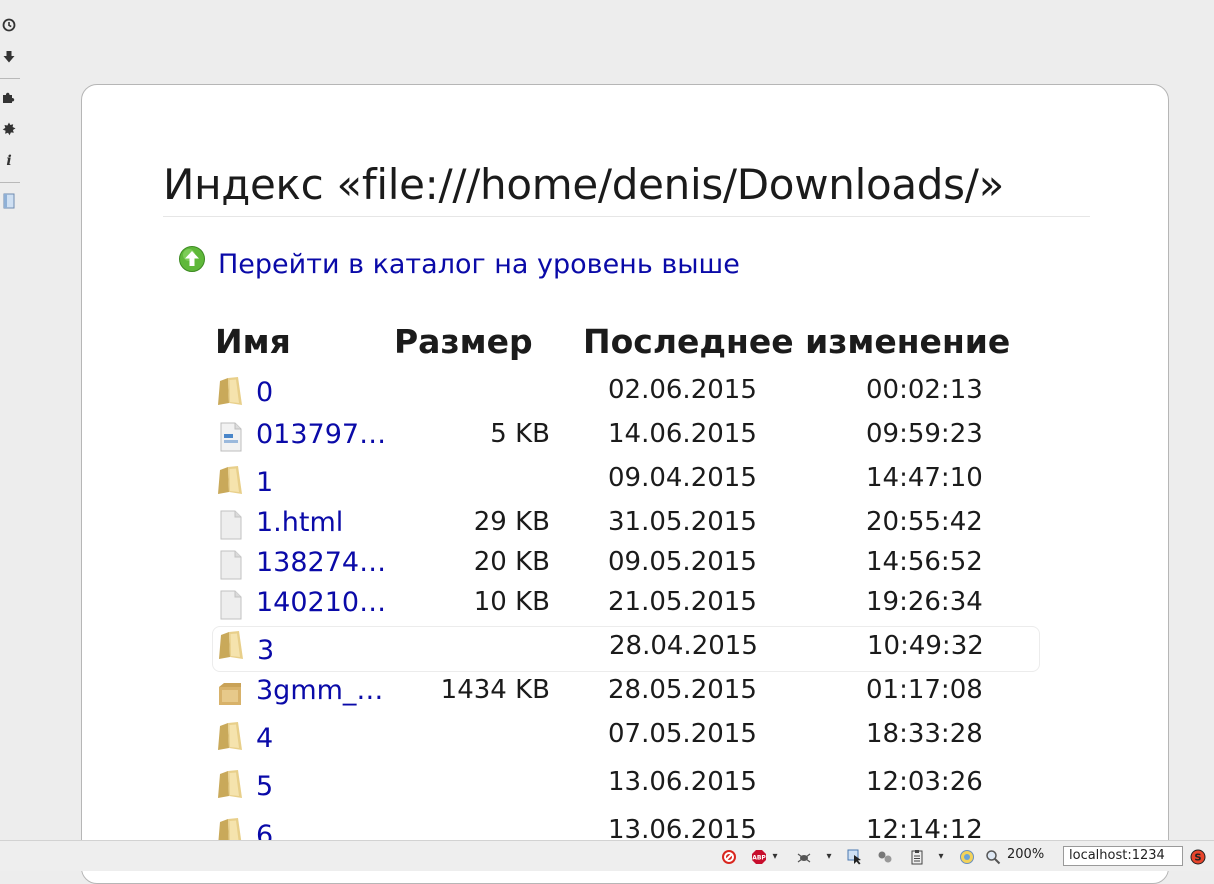 The height and width of the screenshot is (884, 1214). I want to click on table-row: 1 09.04.2015 14:47:10, so click(626, 485).